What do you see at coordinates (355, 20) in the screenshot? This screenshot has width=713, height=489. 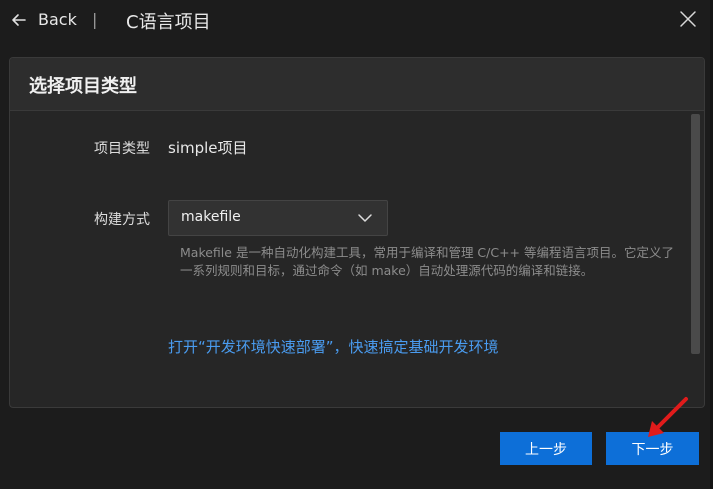 I see `title-bar: Back | C语言项目` at bounding box center [355, 20].